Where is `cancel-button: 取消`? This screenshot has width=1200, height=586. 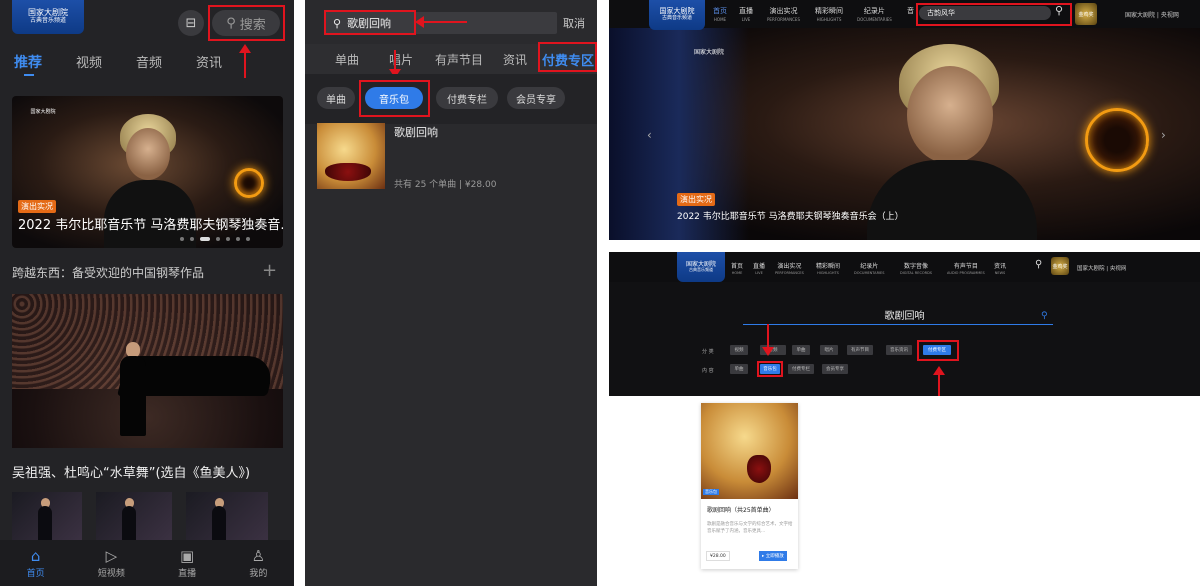 cancel-button: 取消 is located at coordinates (574, 23).